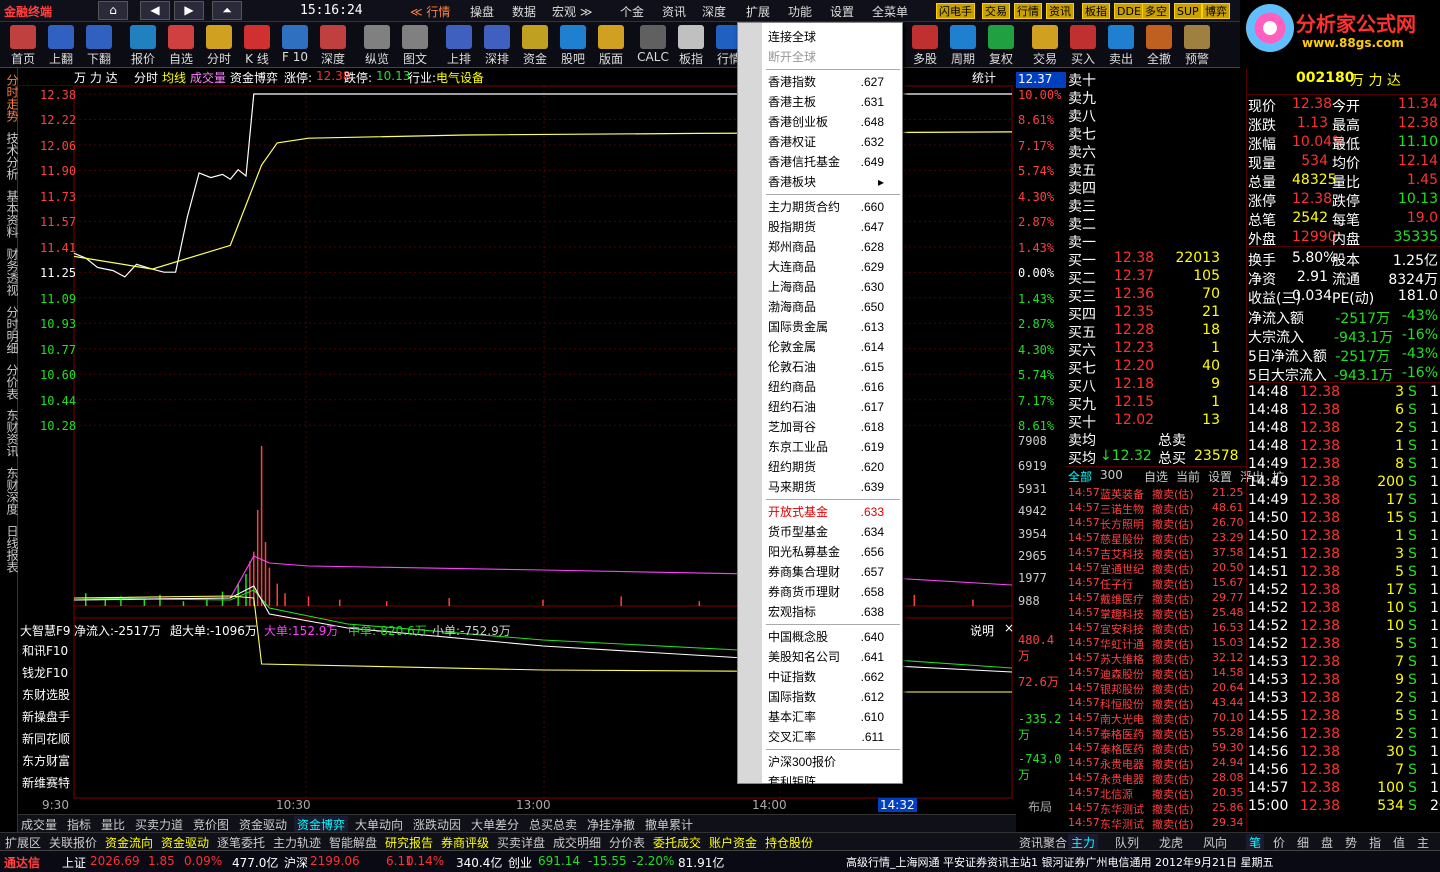 The image size is (1440, 872). Describe the element at coordinates (1216, 11) in the screenshot. I see `quick-button: 博弈` at that location.